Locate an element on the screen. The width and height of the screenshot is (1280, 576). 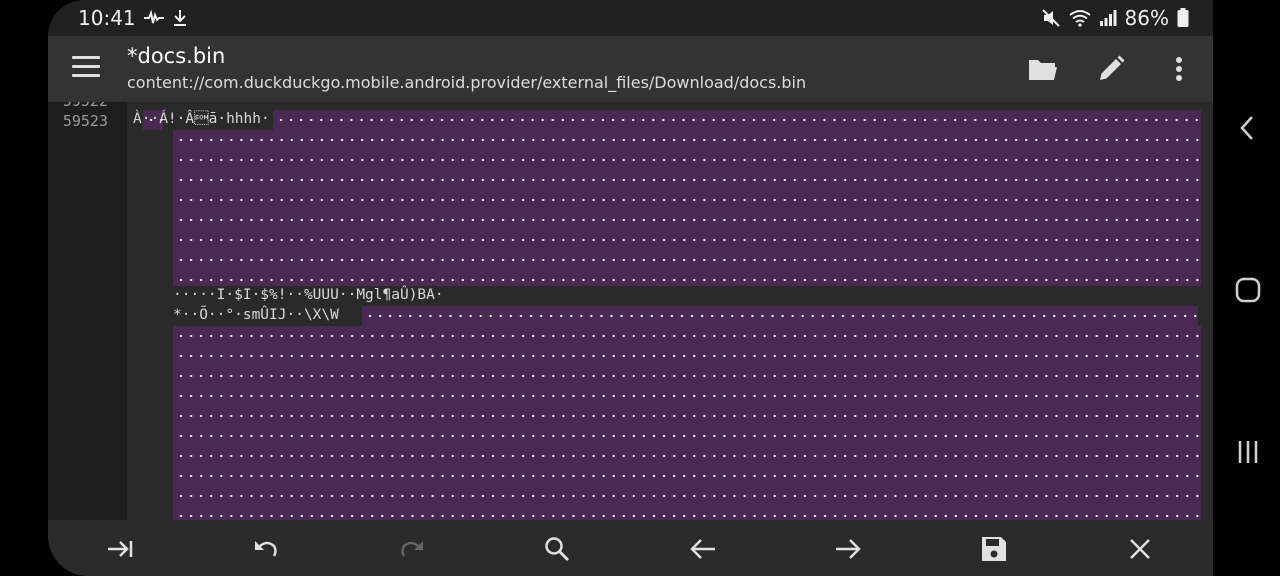
arrow-left-icon is located at coordinates (703, 549).